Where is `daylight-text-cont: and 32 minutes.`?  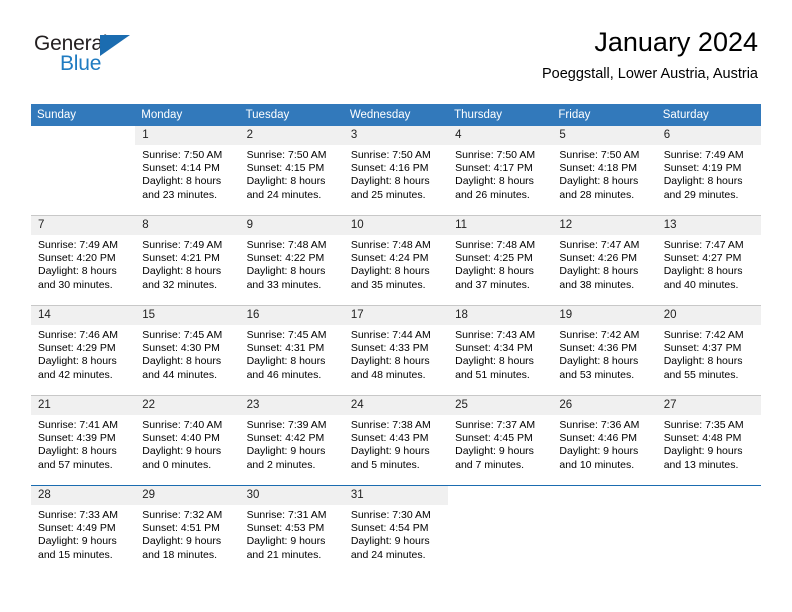
daylight-text-cont: and 32 minutes. is located at coordinates (179, 284).